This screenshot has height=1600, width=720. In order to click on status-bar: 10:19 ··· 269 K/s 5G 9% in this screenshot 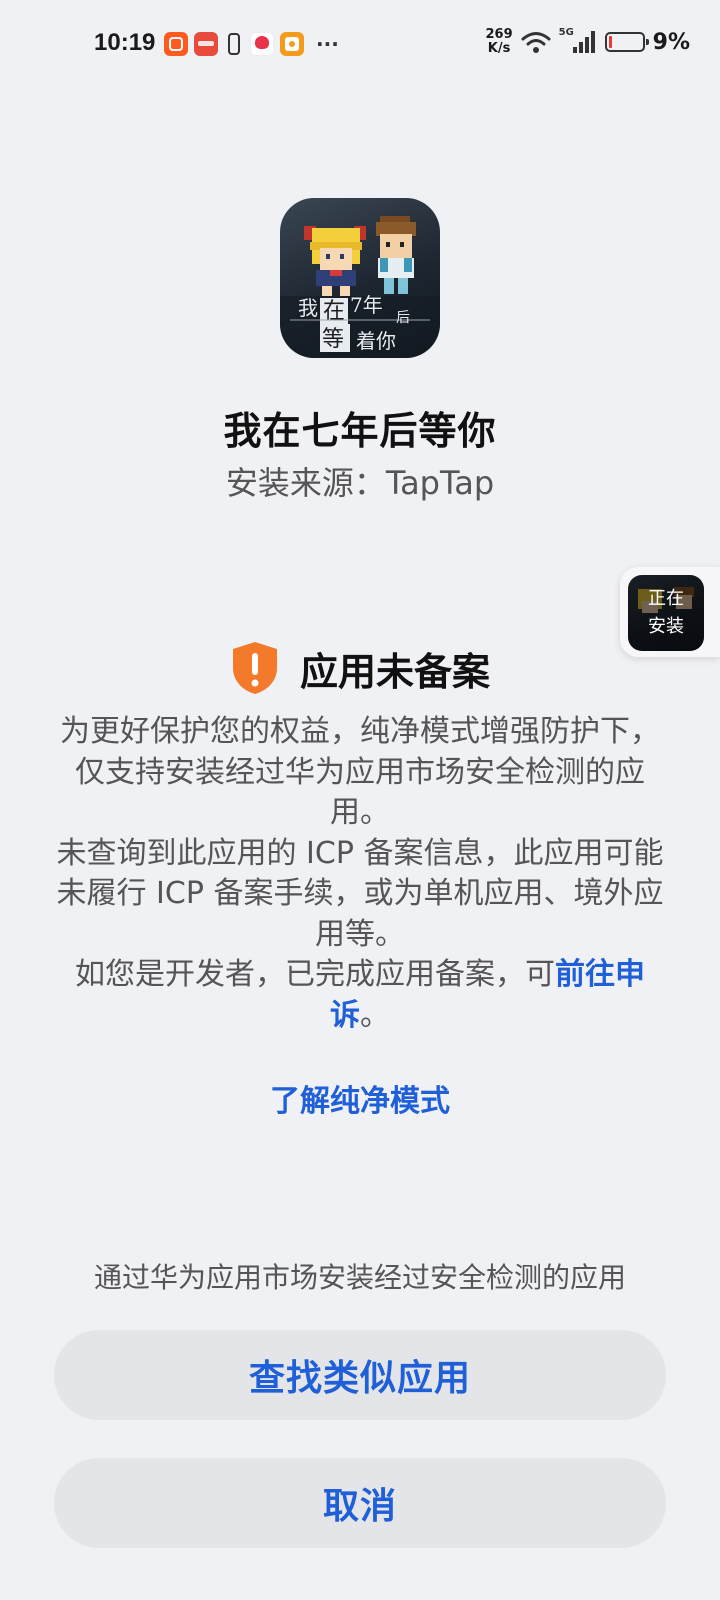, I will do `click(360, 44)`.